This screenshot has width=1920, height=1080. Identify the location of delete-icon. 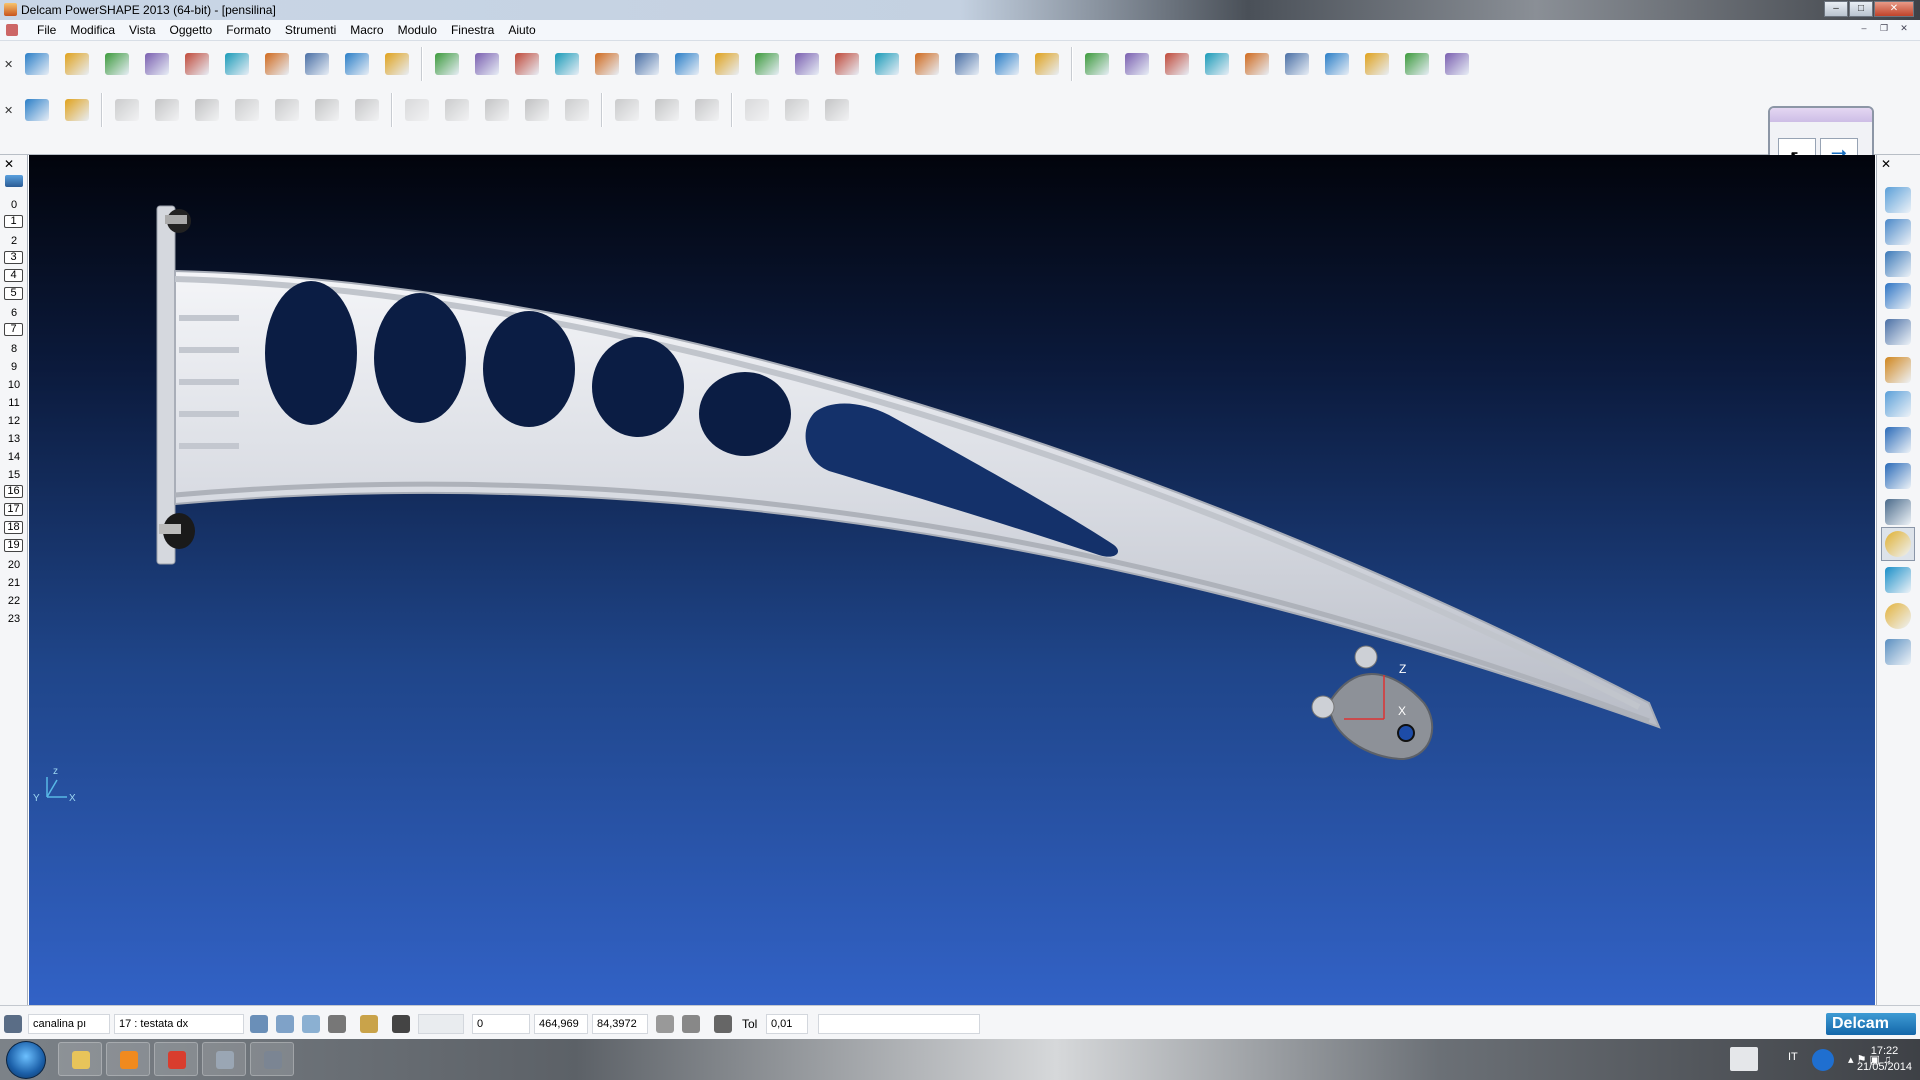
(397, 64).